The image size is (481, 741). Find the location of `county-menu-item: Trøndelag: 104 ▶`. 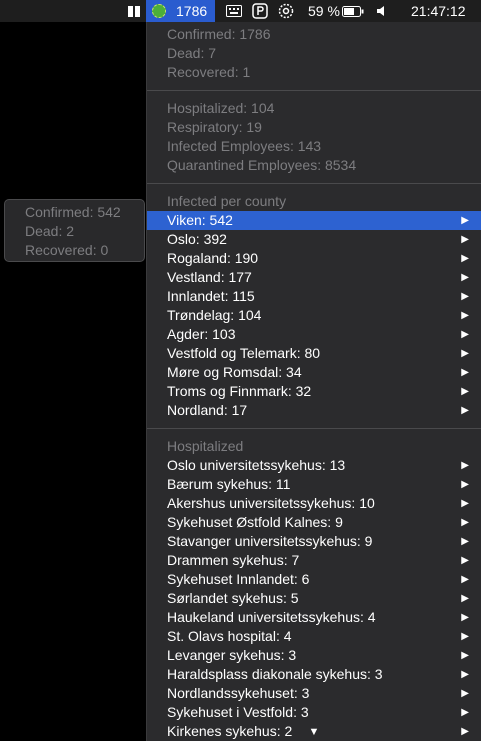

county-menu-item: Trøndelag: 104 ▶ is located at coordinates (314, 315).